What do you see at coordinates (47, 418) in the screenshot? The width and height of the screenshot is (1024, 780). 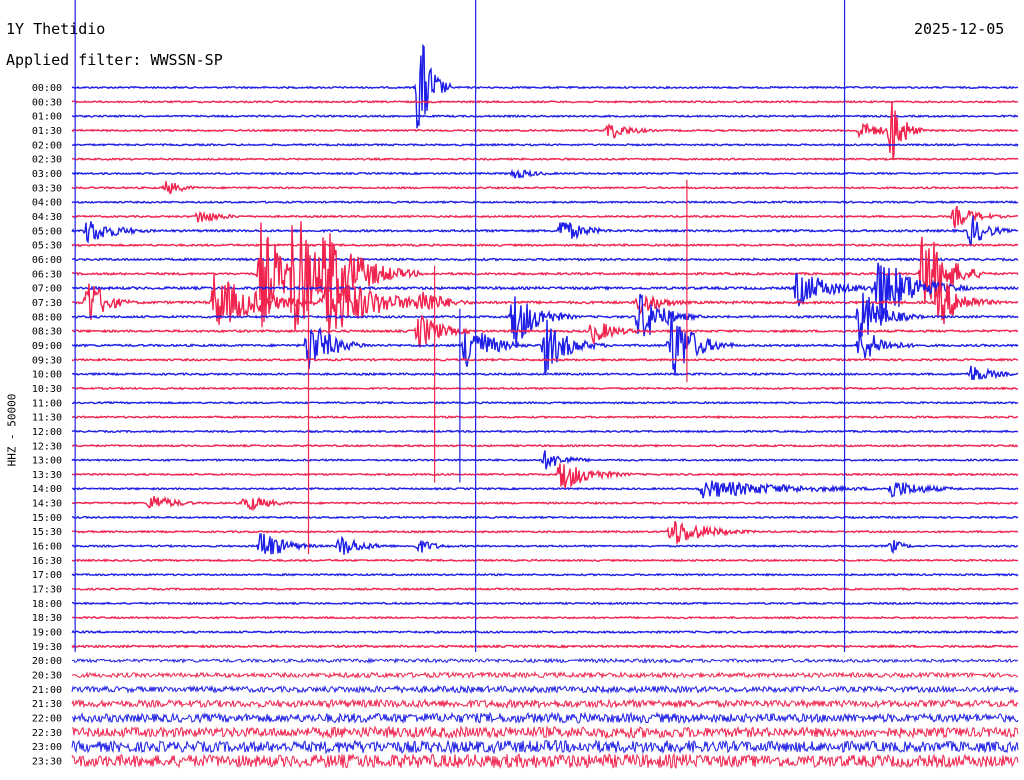 I see `time-label: 11:30` at bounding box center [47, 418].